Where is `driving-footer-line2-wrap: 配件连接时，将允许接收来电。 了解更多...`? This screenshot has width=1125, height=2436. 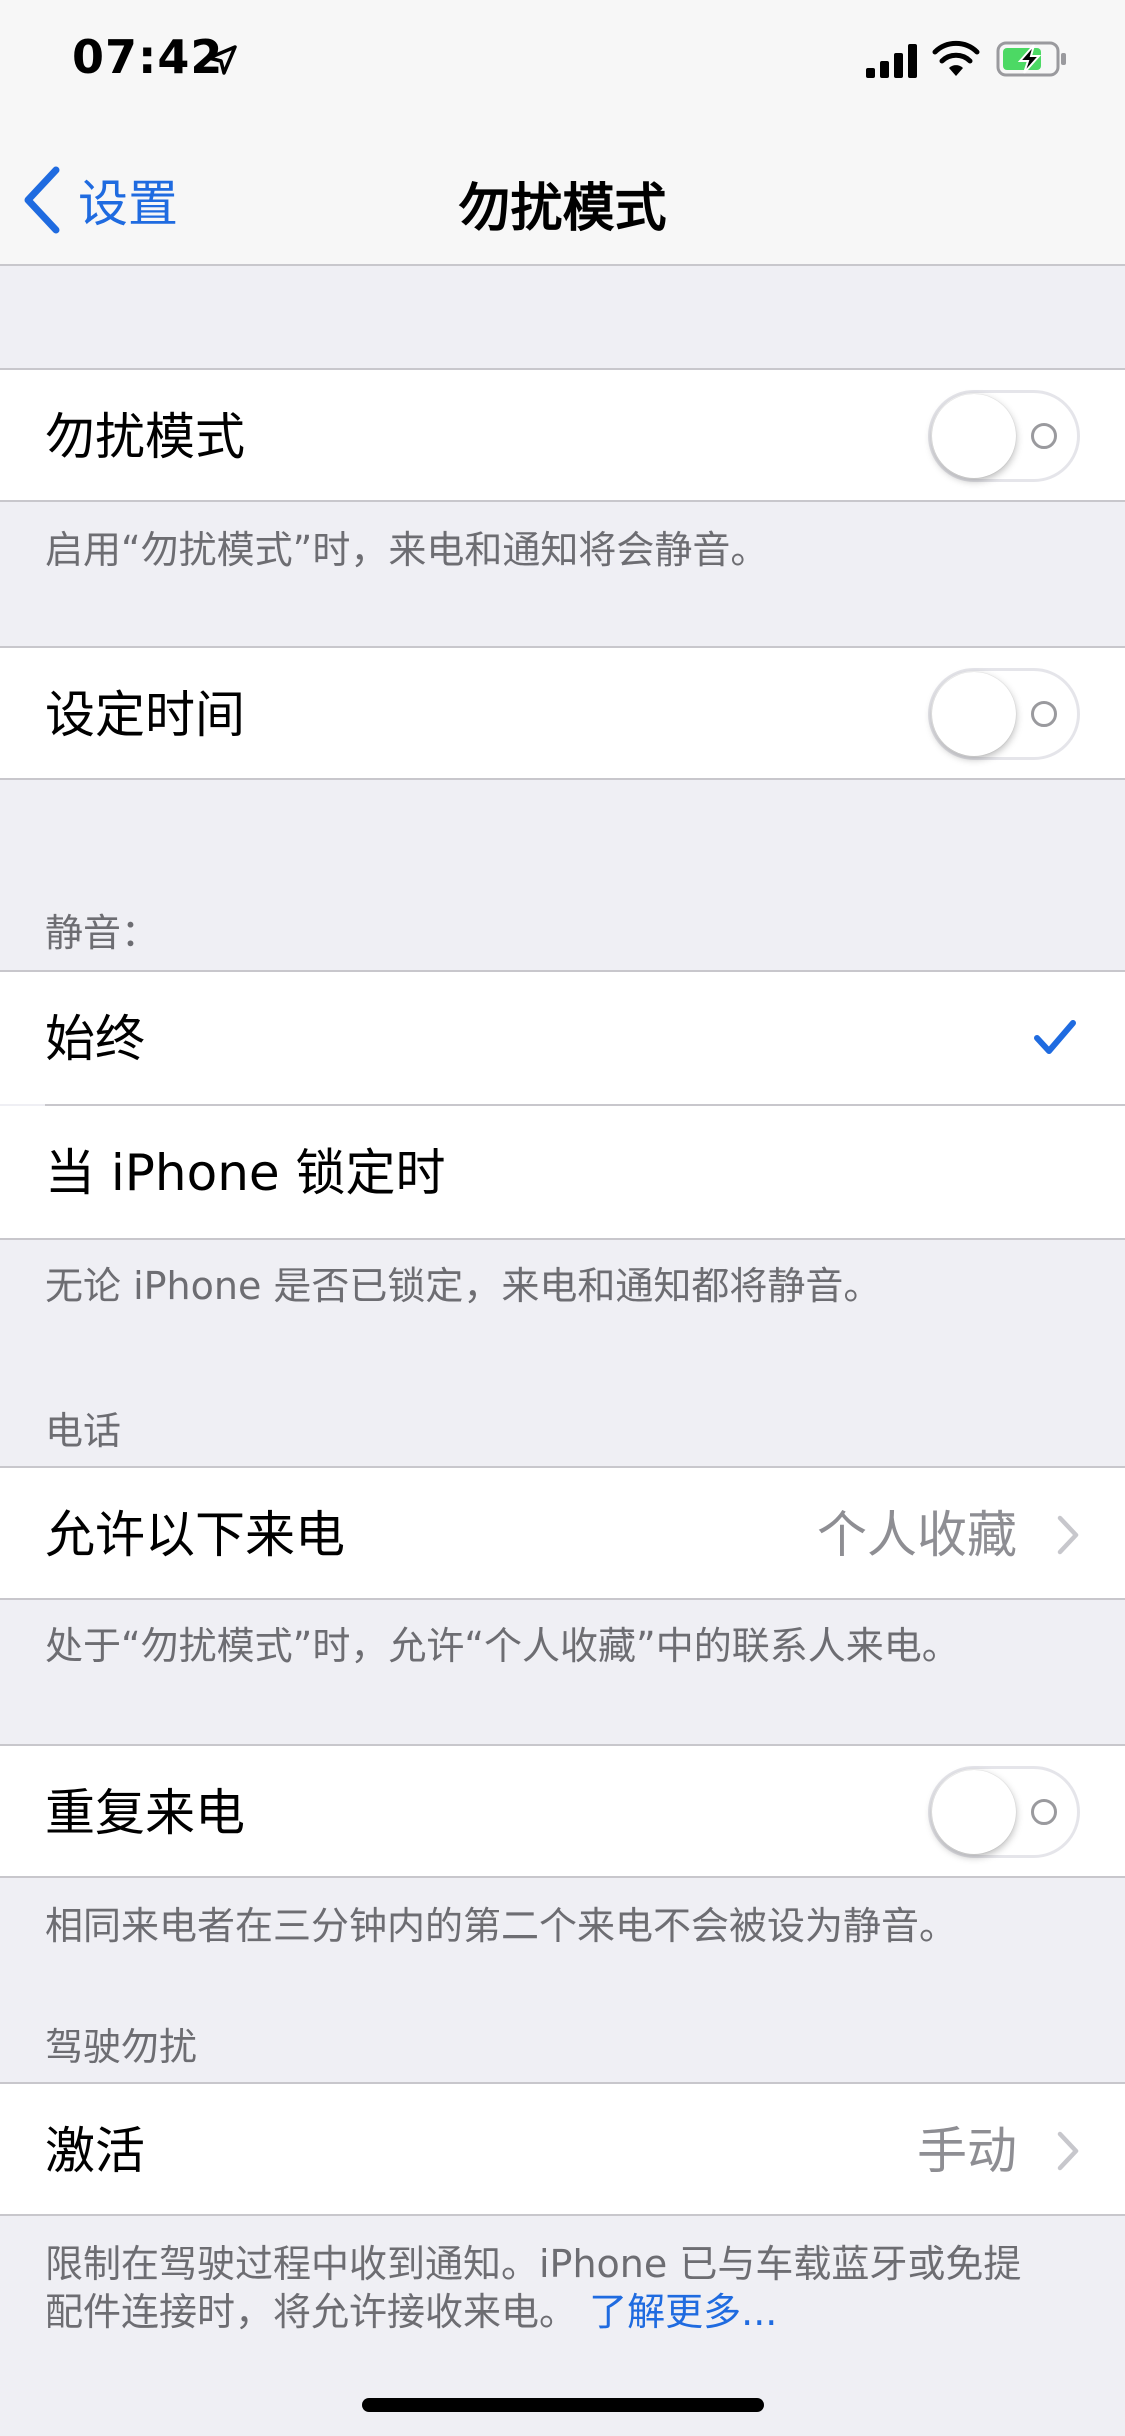 driving-footer-line2-wrap: 配件连接时，将允许接收来电。 了解更多... is located at coordinates (565, 2312).